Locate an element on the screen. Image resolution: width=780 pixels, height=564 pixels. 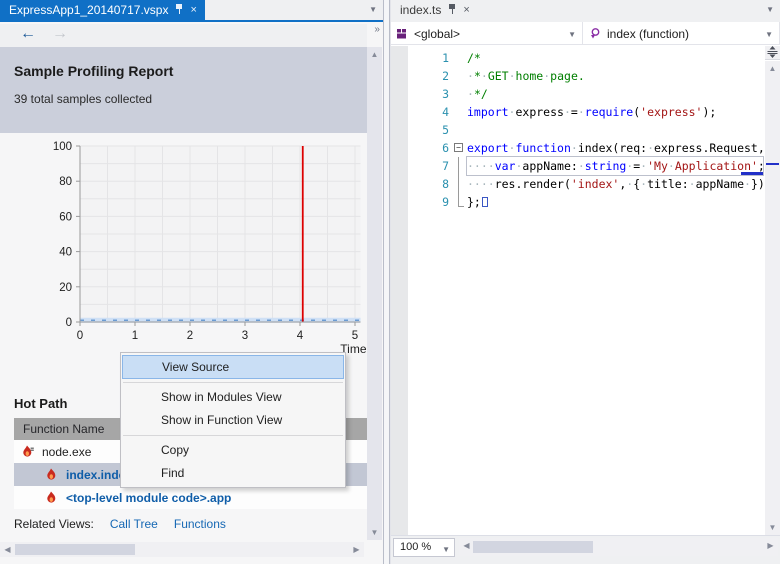
related-view-link-functions: Functions is located at coordinates (200, 524).